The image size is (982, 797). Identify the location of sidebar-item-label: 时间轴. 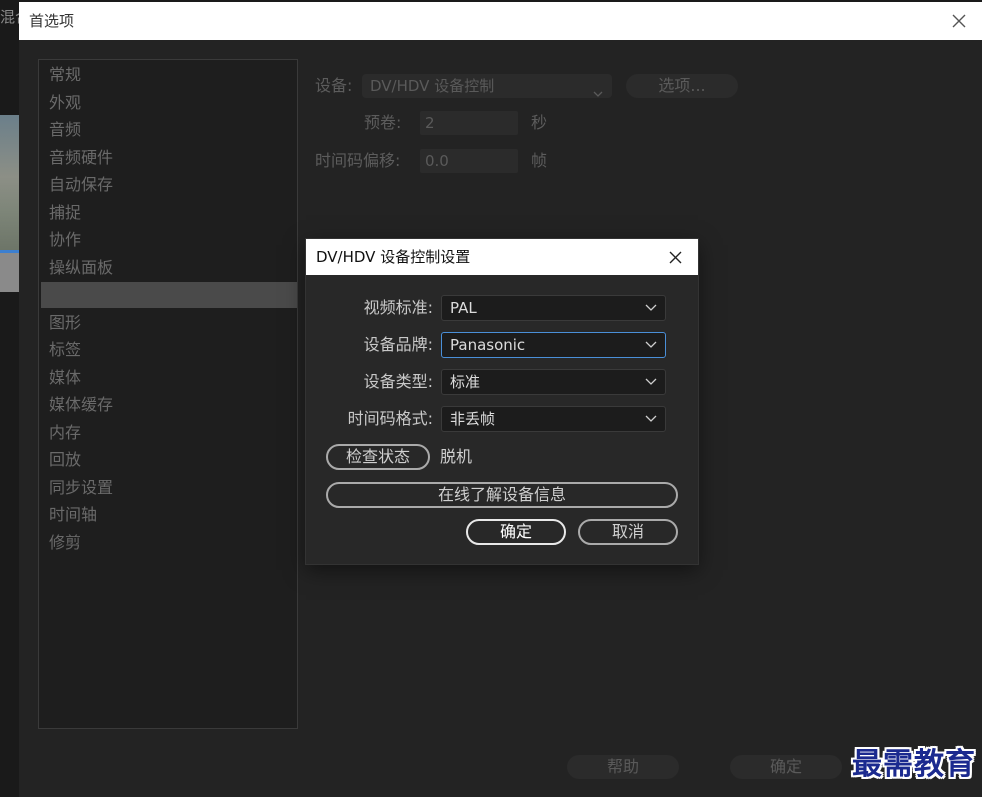
(73, 514).